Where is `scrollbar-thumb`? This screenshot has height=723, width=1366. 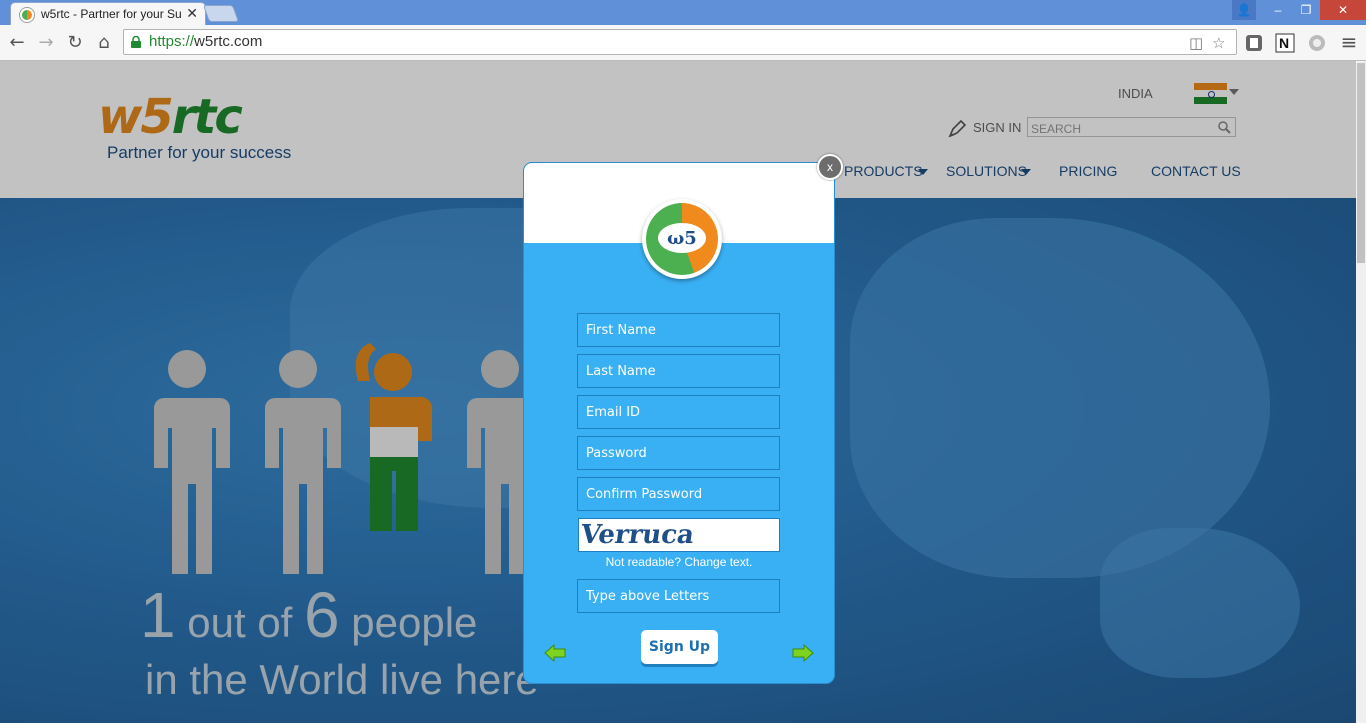 scrollbar-thumb is located at coordinates (1361, 163).